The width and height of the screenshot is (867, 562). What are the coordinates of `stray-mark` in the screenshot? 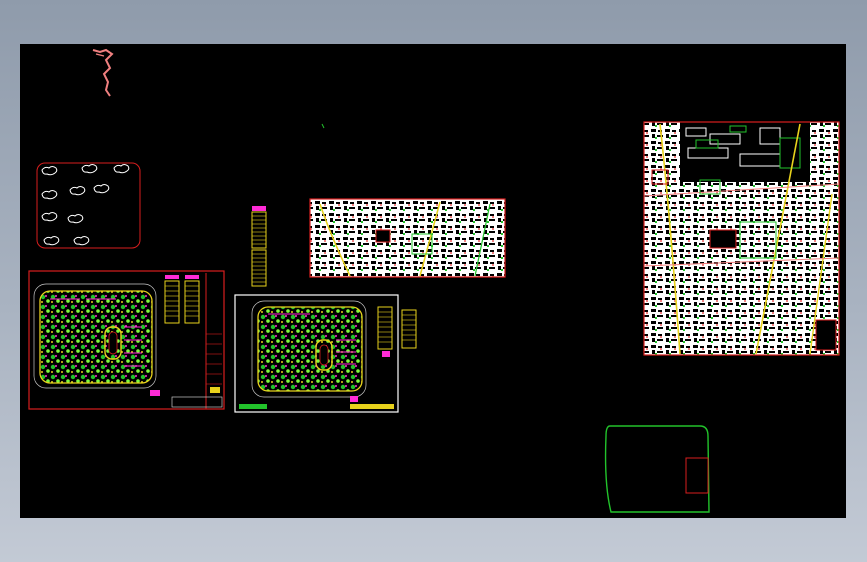 It's located at (323, 126).